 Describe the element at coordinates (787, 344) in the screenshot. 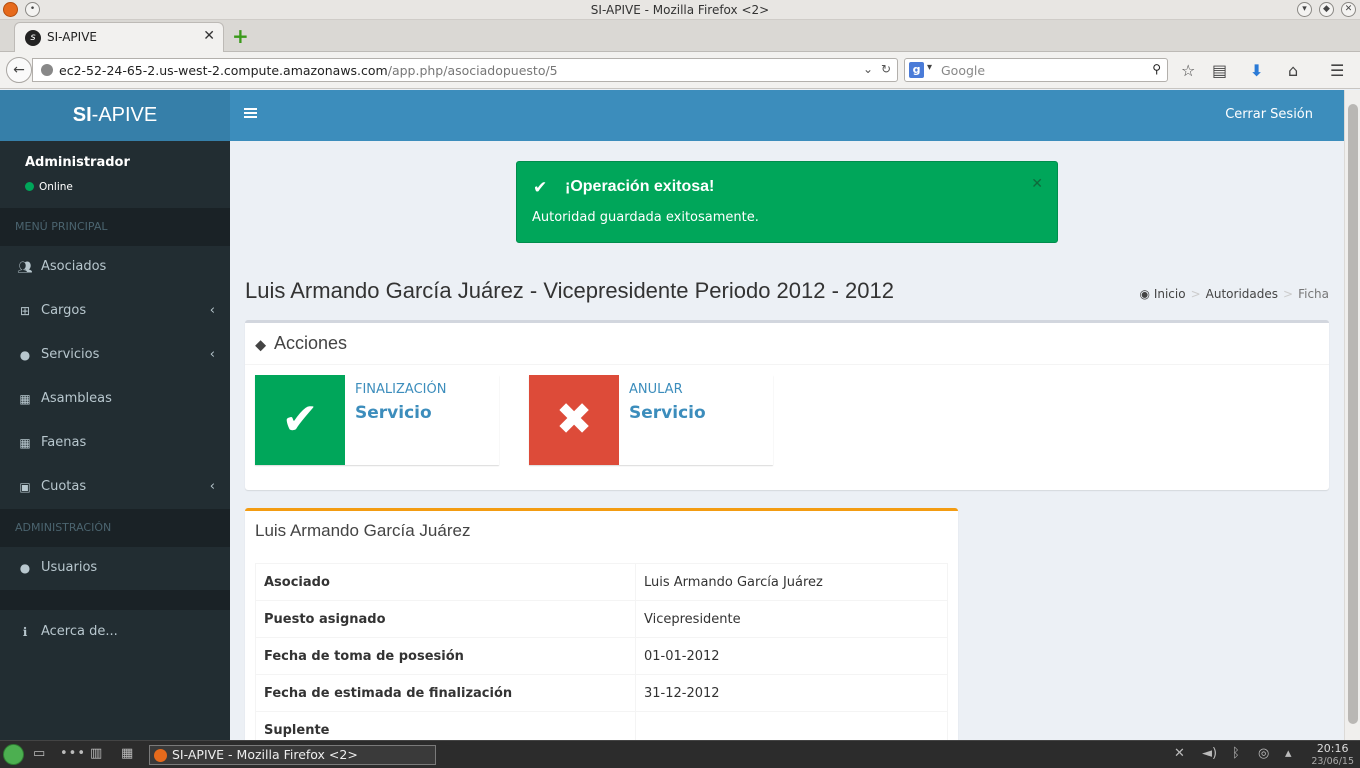

I see `actions-box-header: ⬥ Acciones` at that location.